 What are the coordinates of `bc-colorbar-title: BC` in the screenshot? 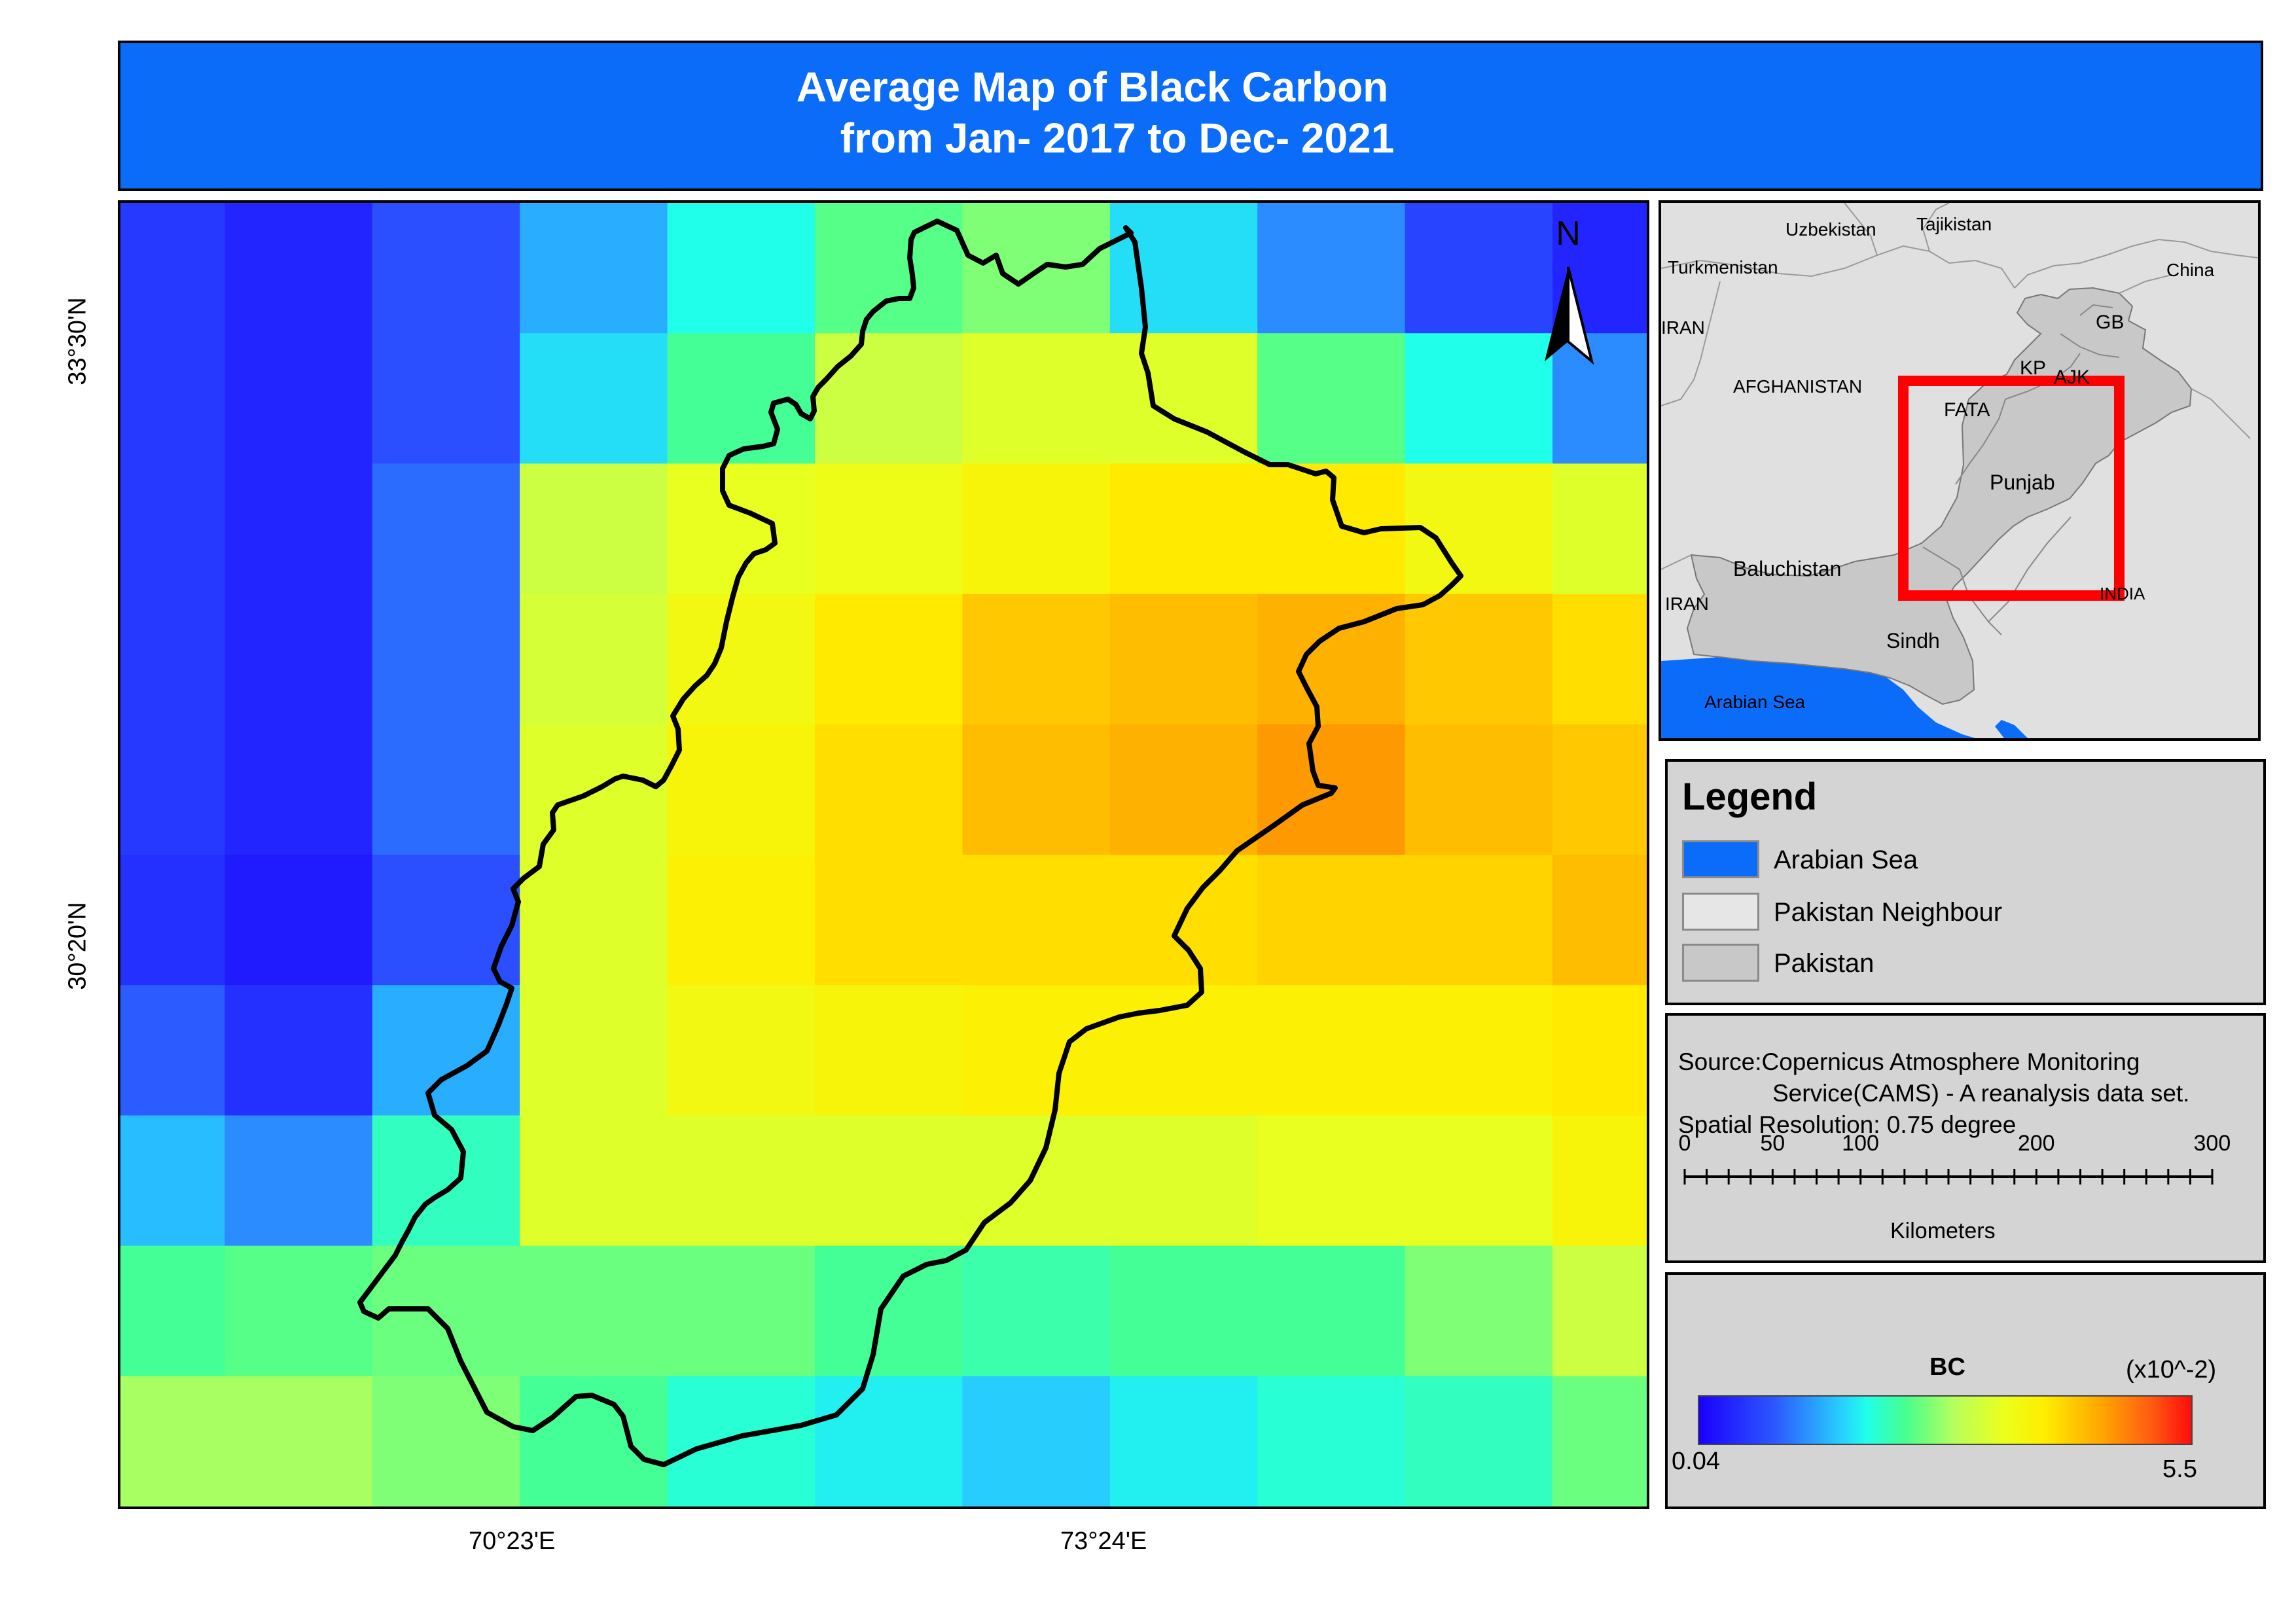 It's located at (1947, 1367).